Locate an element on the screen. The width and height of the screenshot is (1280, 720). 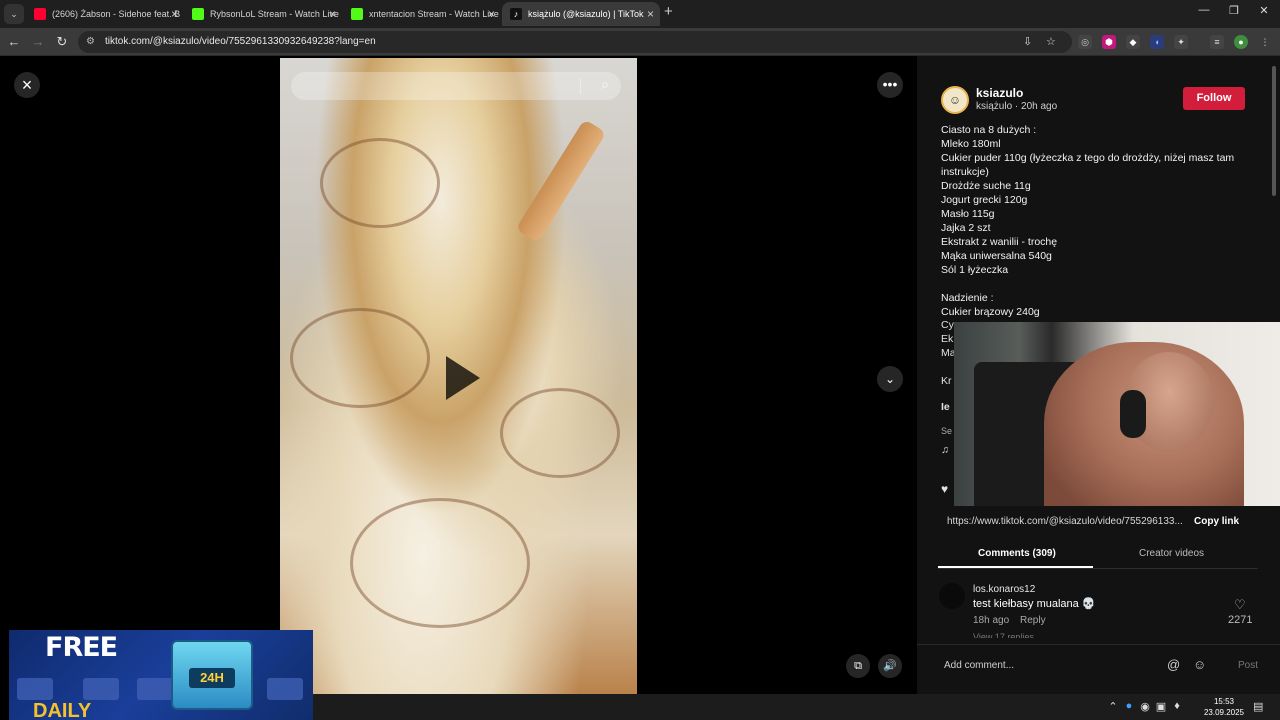
tab-comments: Comments (309) is located at coordinates (1017, 553).